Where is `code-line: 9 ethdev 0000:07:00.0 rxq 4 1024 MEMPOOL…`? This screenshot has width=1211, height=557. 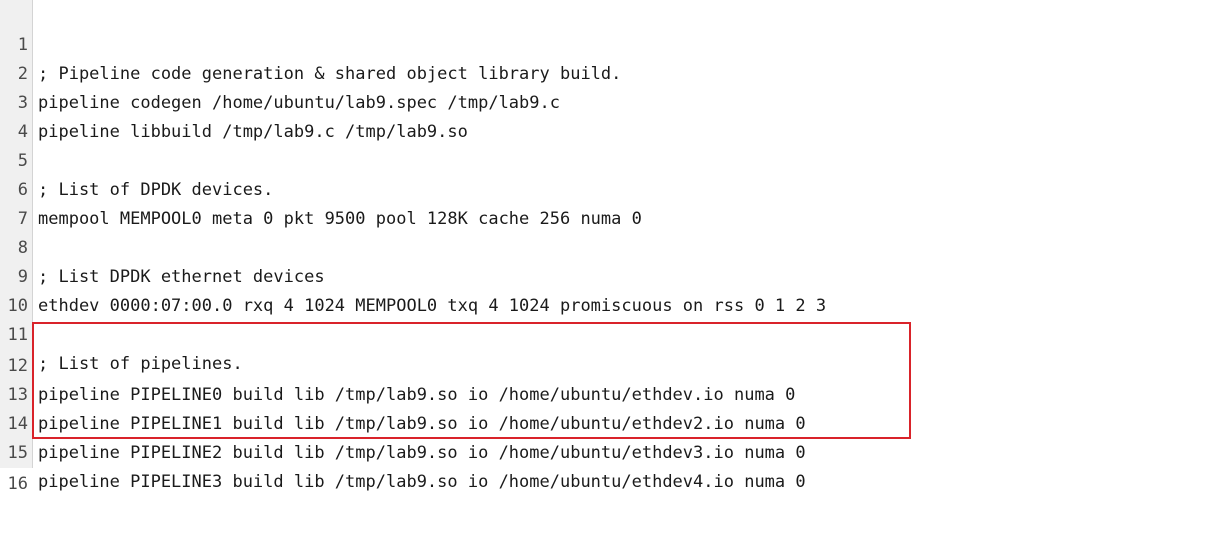 code-line: 9 ethdev 0000:07:00.0 rxq 4 1024 MEMPOOL… is located at coordinates (605, 275).